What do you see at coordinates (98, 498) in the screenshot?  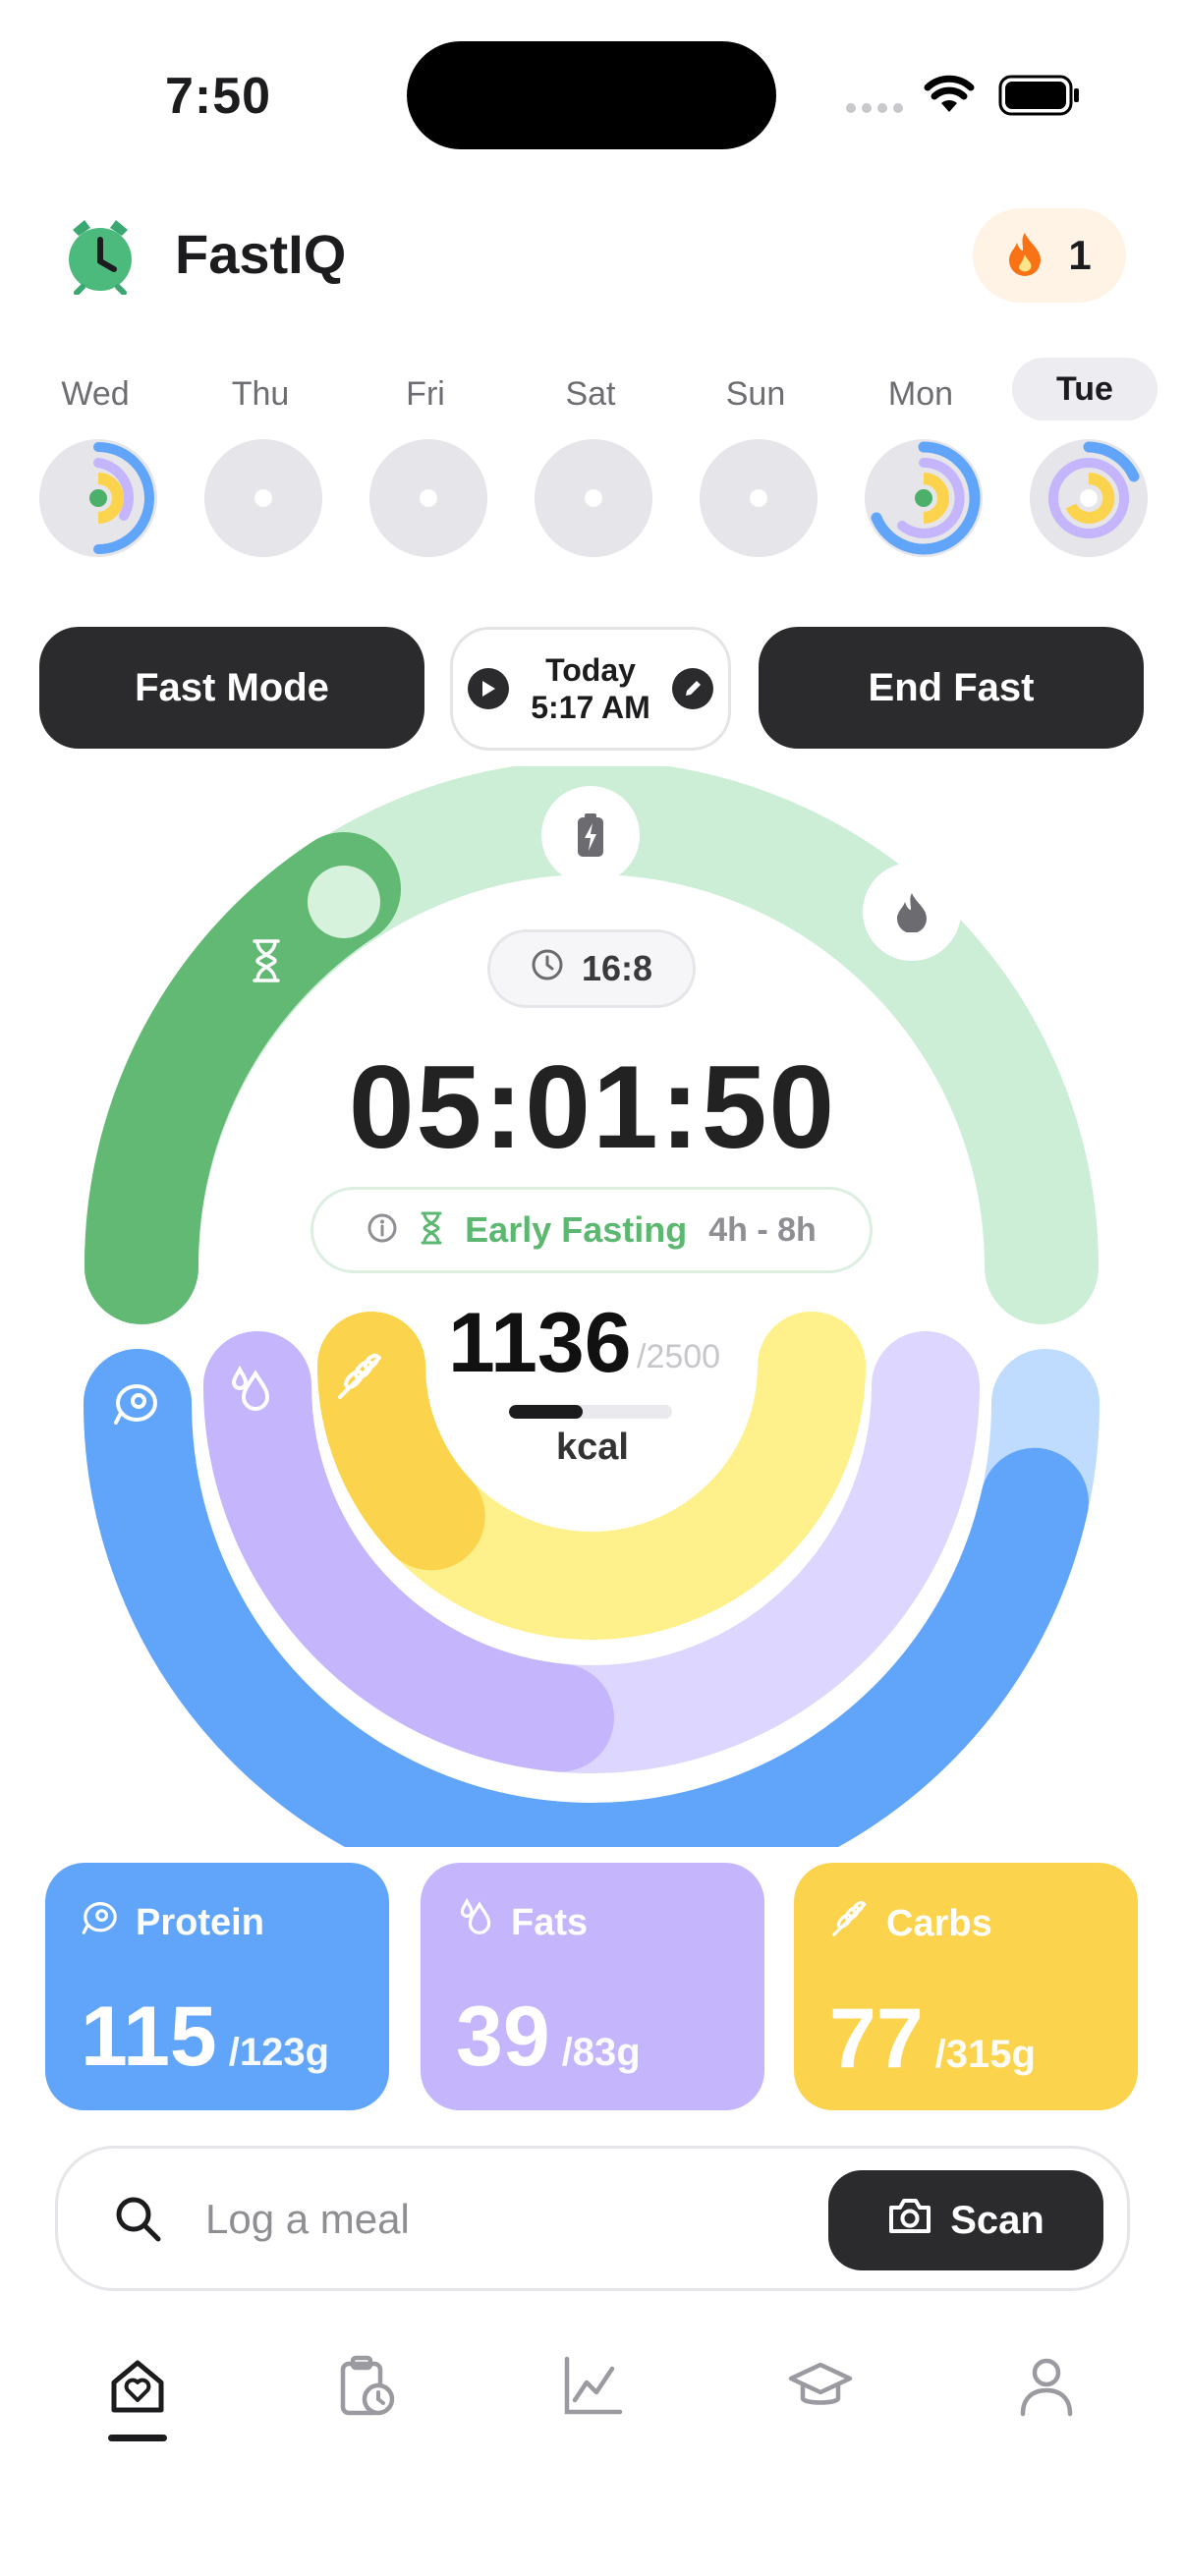 I see `day-ring-wed` at bounding box center [98, 498].